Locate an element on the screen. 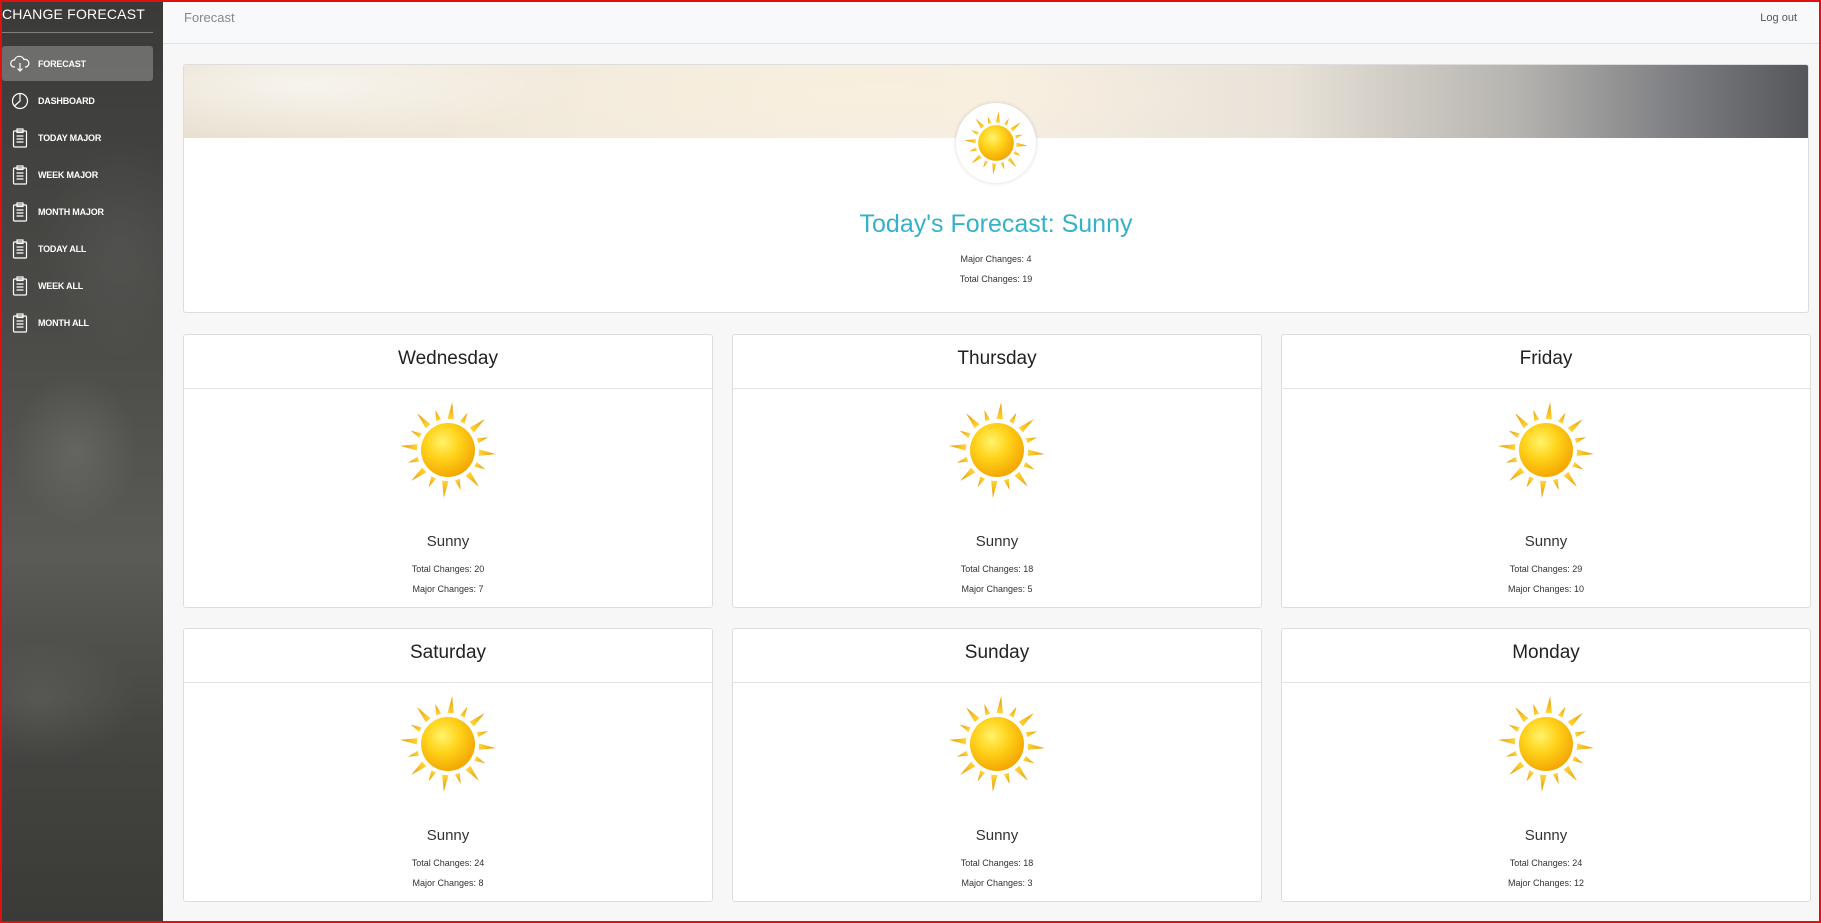  day-name: Friday is located at coordinates (1546, 362).